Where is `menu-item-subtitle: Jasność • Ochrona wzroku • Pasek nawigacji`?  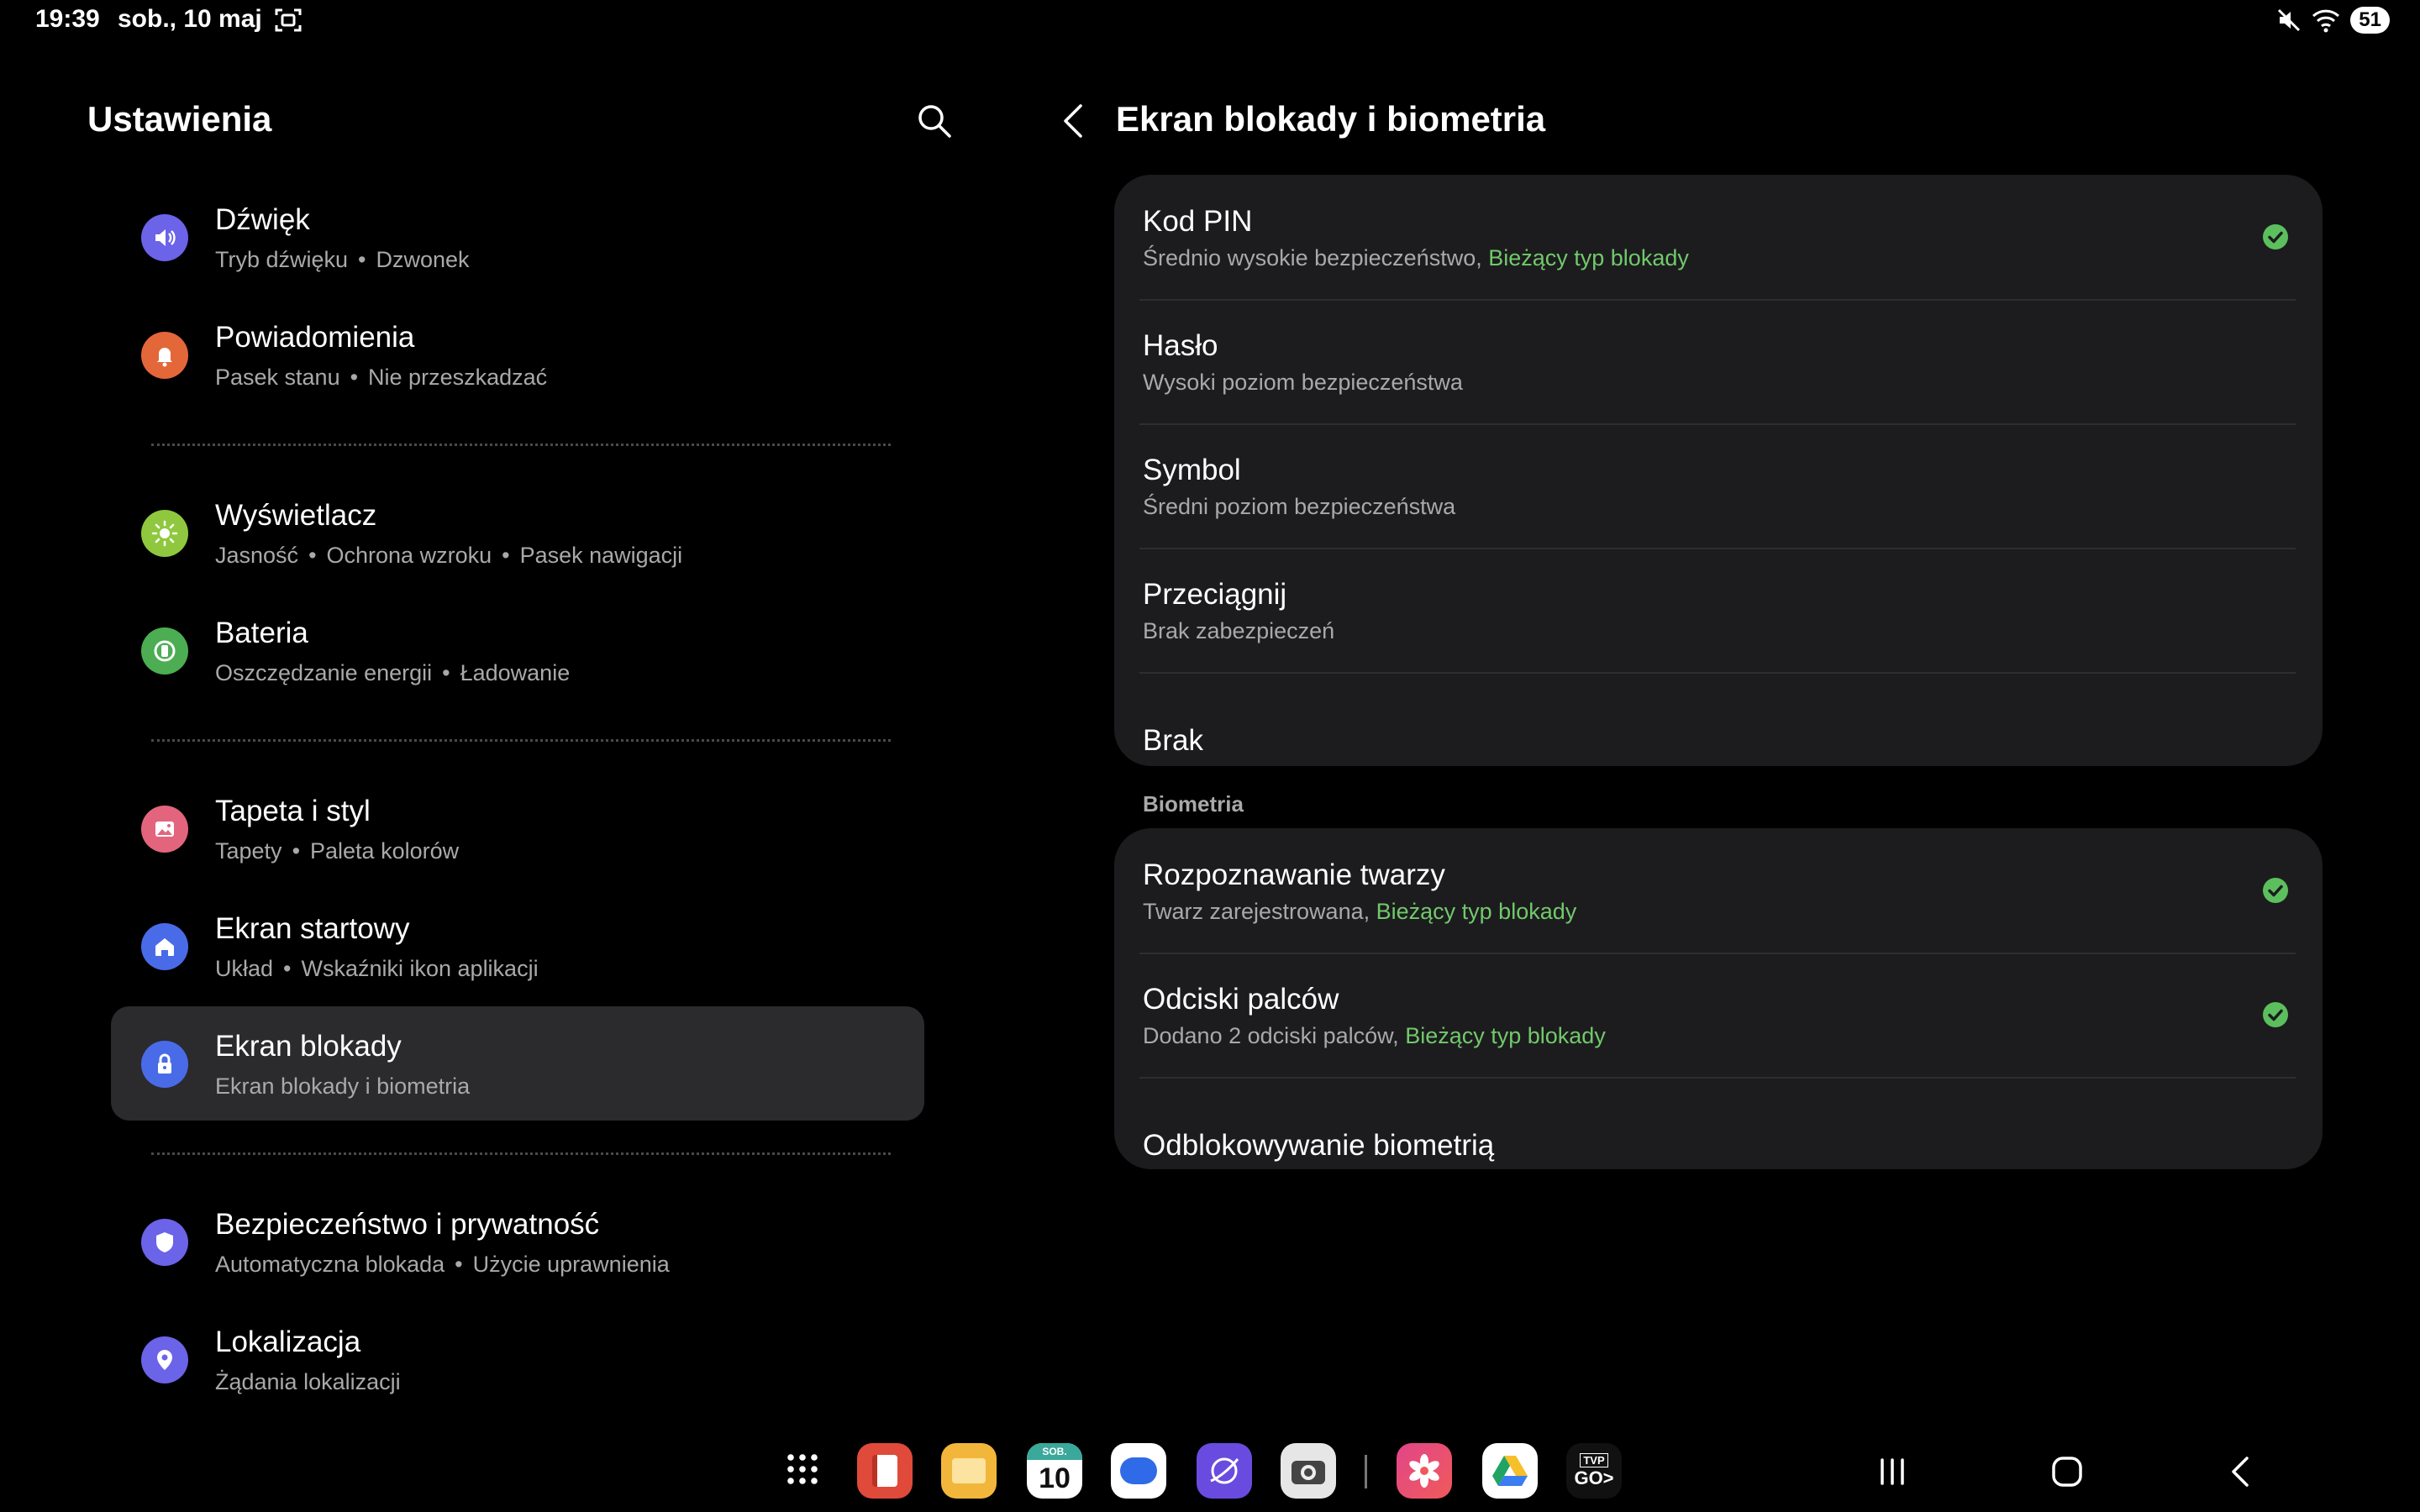
menu-item-subtitle: Jasność • Ochrona wzroku • Pasek nawigacji is located at coordinates (449, 556).